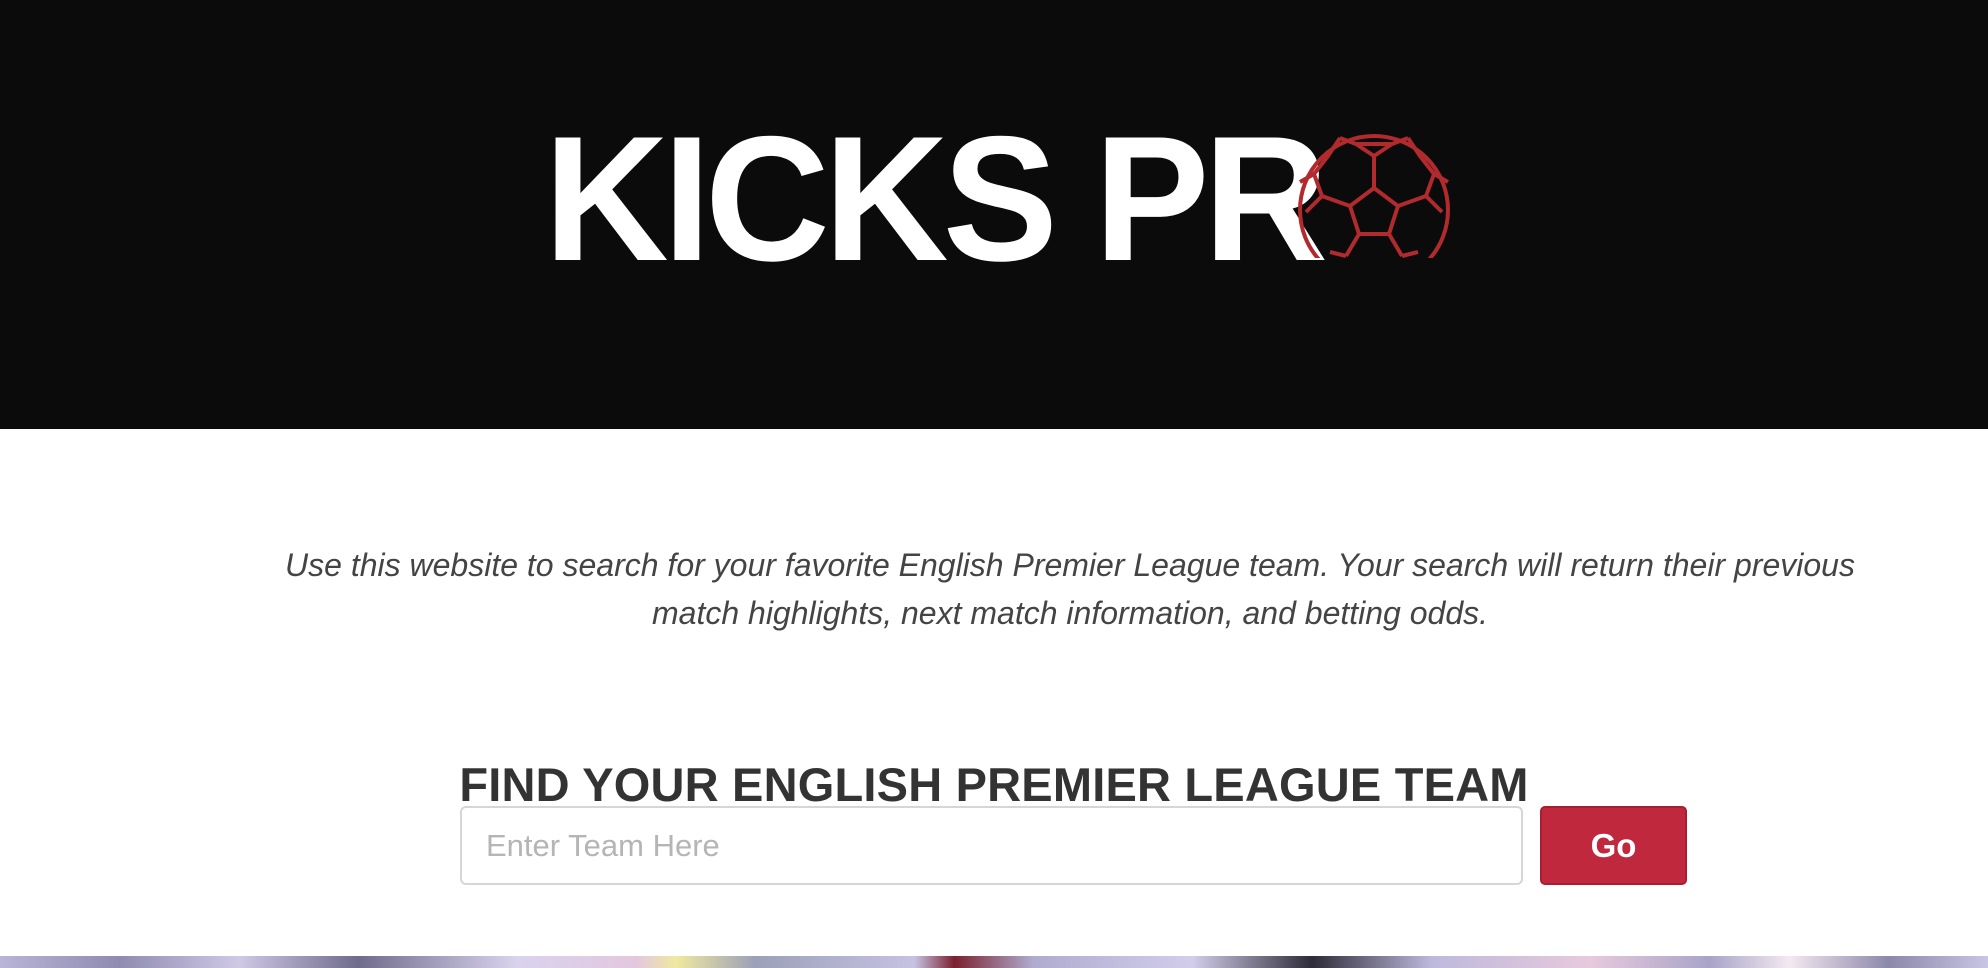  I want to click on site-logo: KICKS PR, so click(997, 199).